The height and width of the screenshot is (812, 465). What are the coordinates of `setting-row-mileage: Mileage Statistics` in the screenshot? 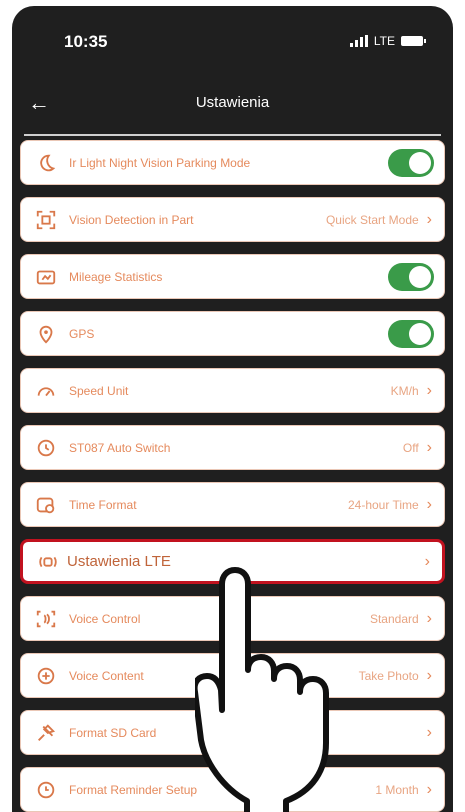 It's located at (232, 276).